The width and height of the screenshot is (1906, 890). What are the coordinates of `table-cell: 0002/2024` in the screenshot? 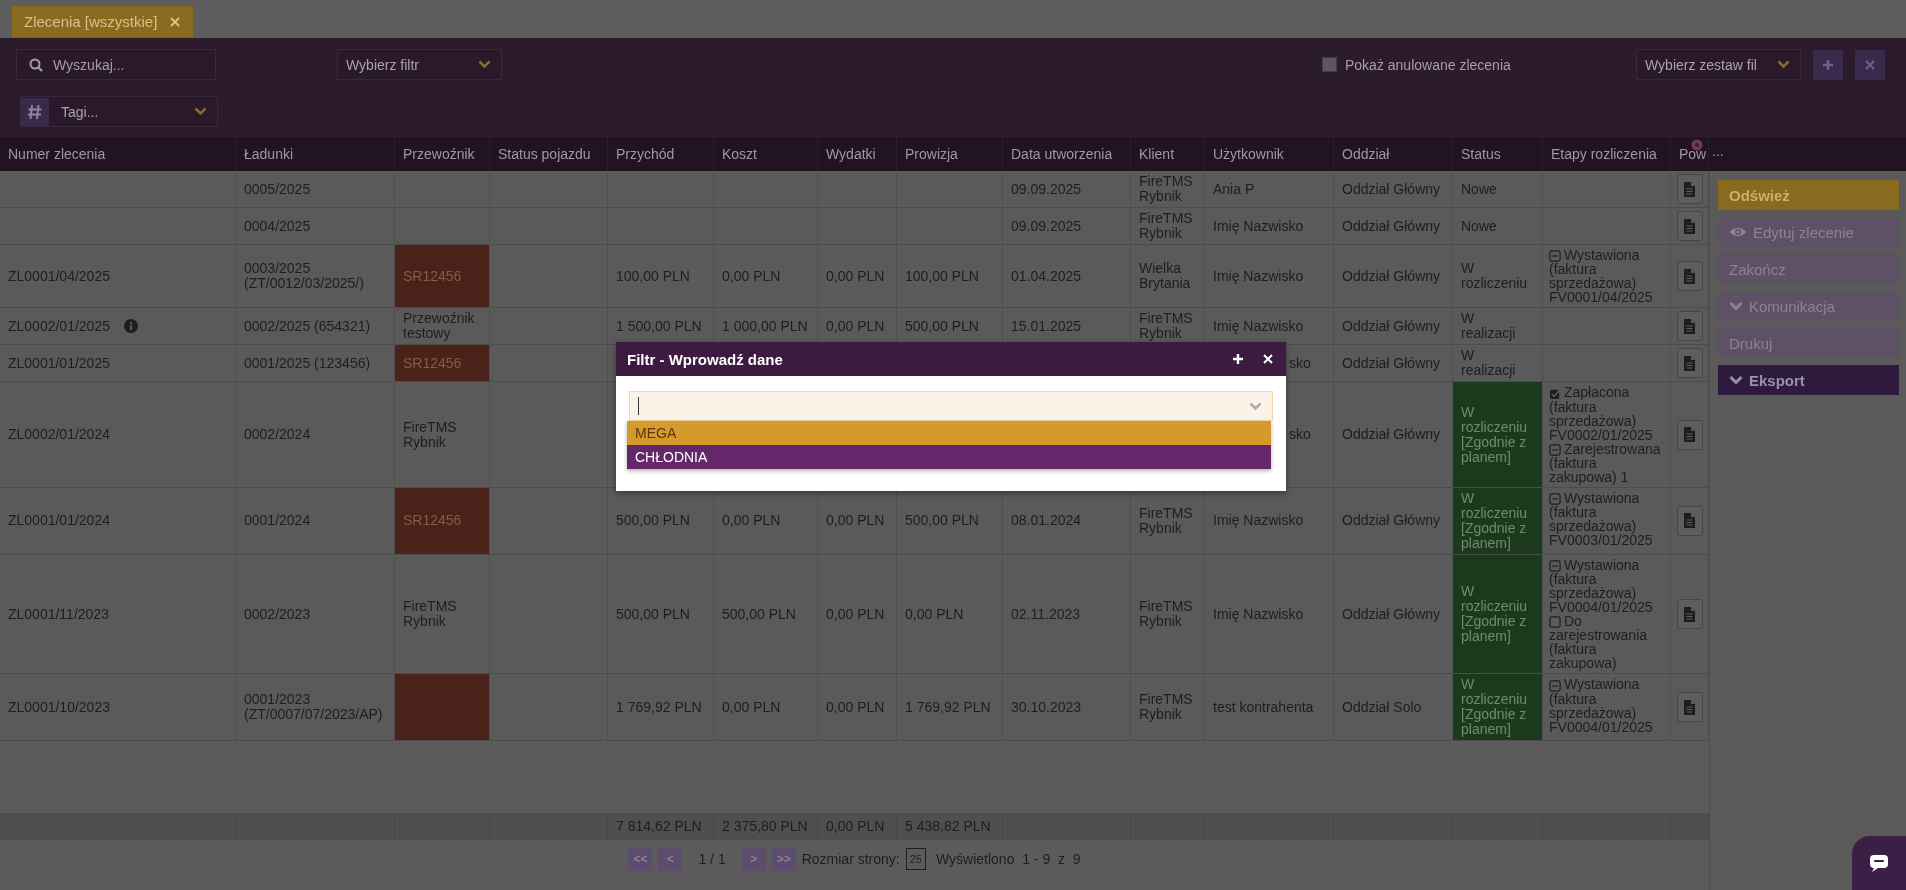 It's located at (315, 434).